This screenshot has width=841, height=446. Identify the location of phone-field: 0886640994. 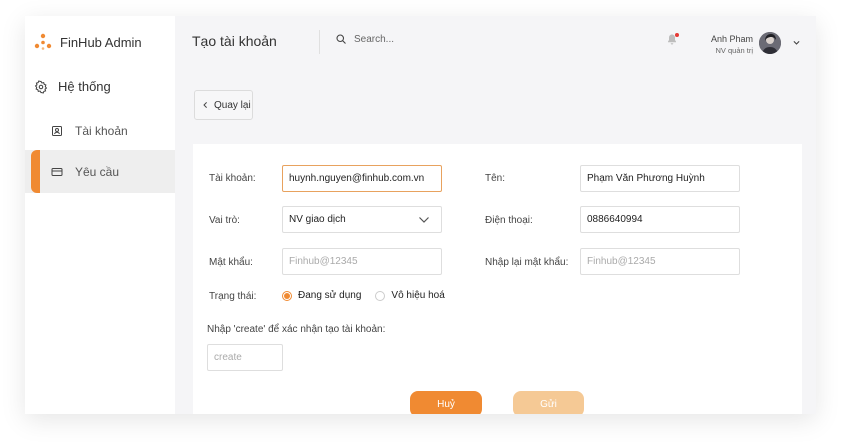
(660, 219).